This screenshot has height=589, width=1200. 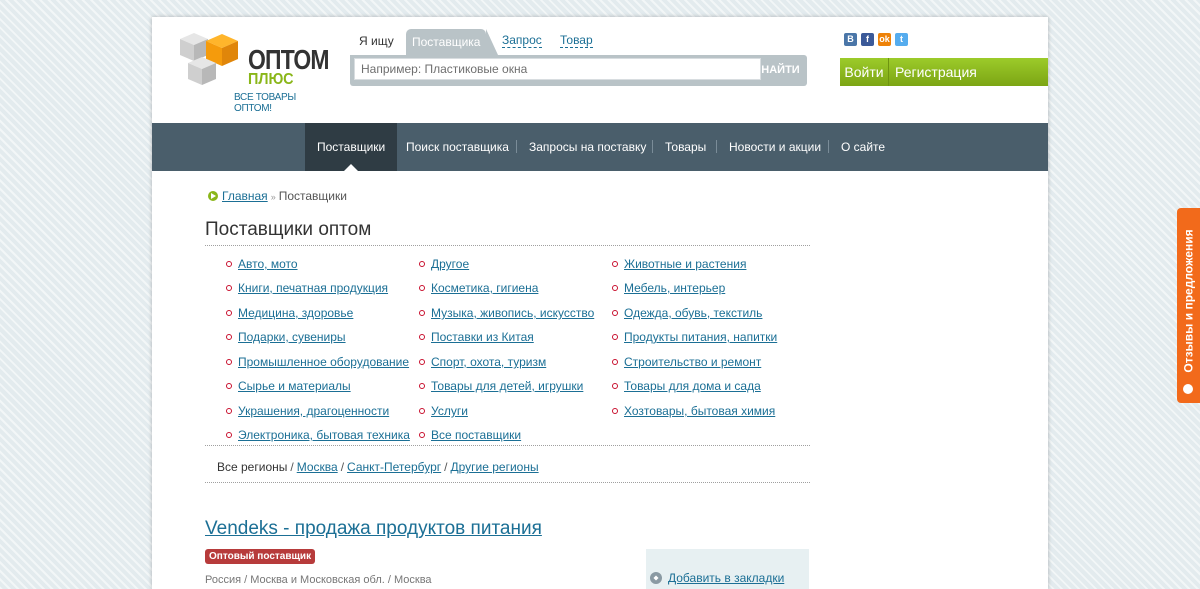 What do you see at coordinates (288, 386) in the screenshot?
I see `category-link: Сырье и материалы` at bounding box center [288, 386].